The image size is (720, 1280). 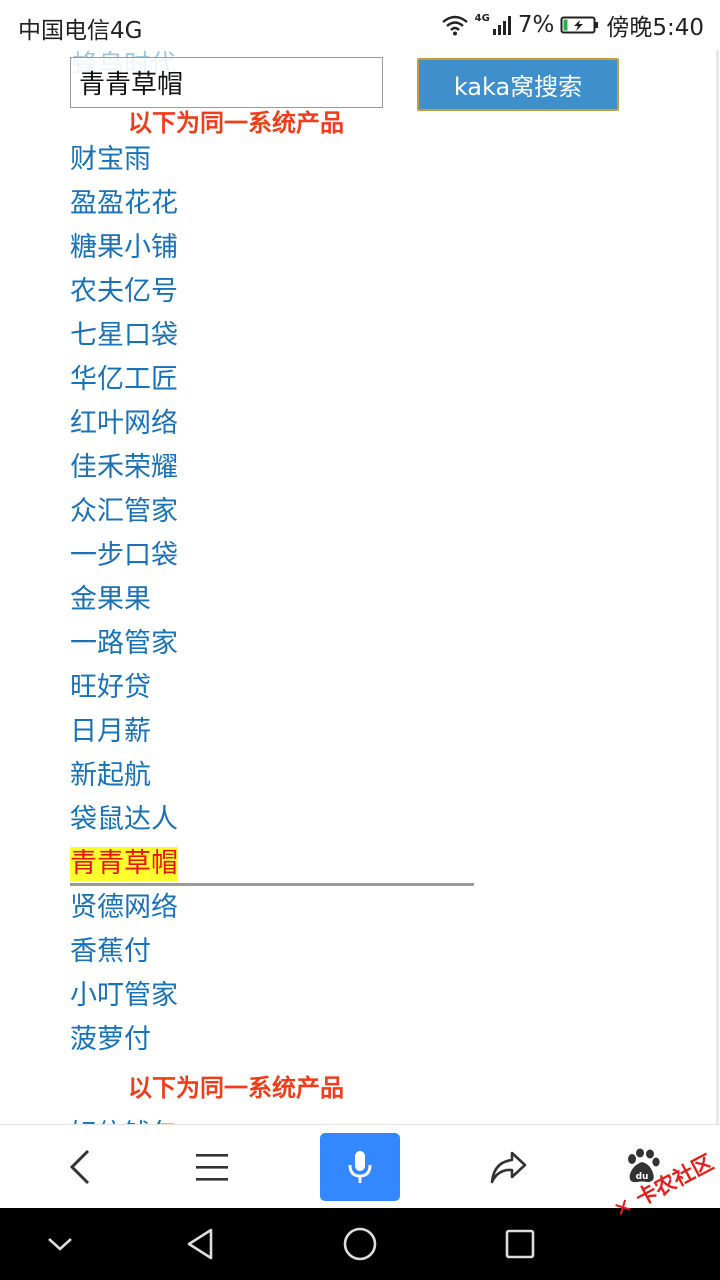 What do you see at coordinates (280, 468) in the screenshot?
I see `product-item: 佳禾荣耀` at bounding box center [280, 468].